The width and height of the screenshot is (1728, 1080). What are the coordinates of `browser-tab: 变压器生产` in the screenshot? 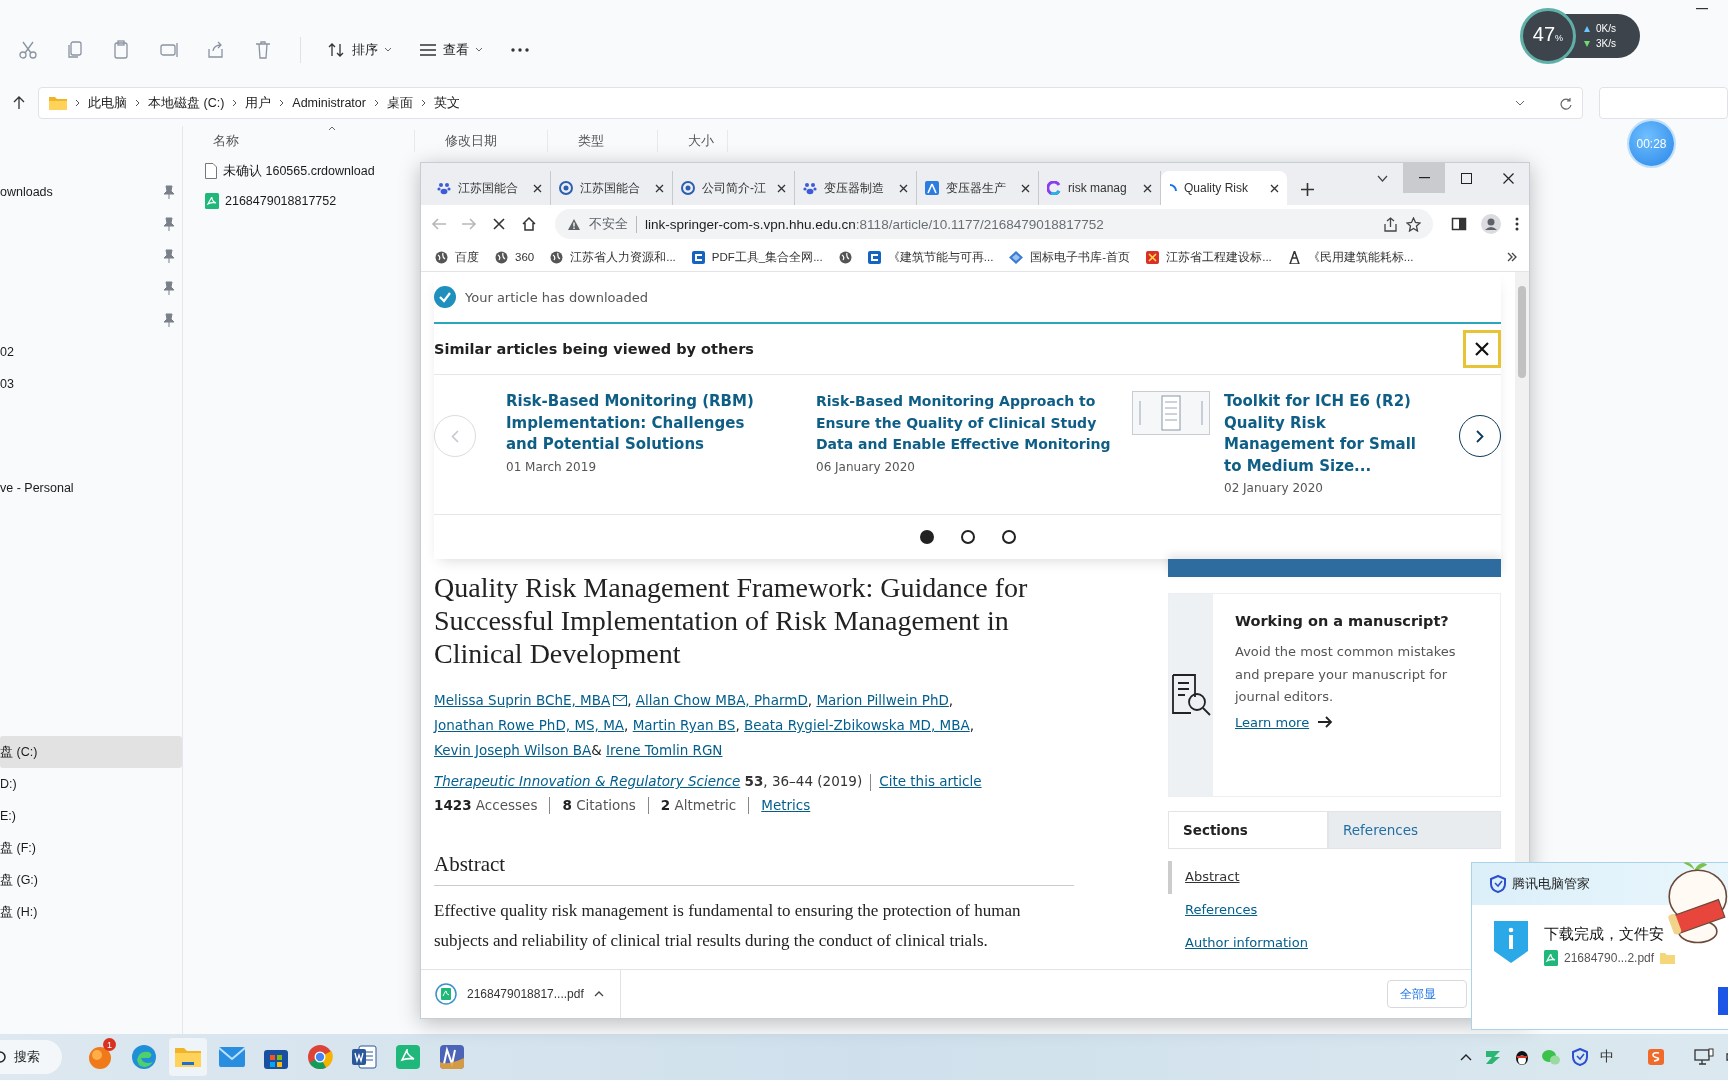 It's located at (978, 188).